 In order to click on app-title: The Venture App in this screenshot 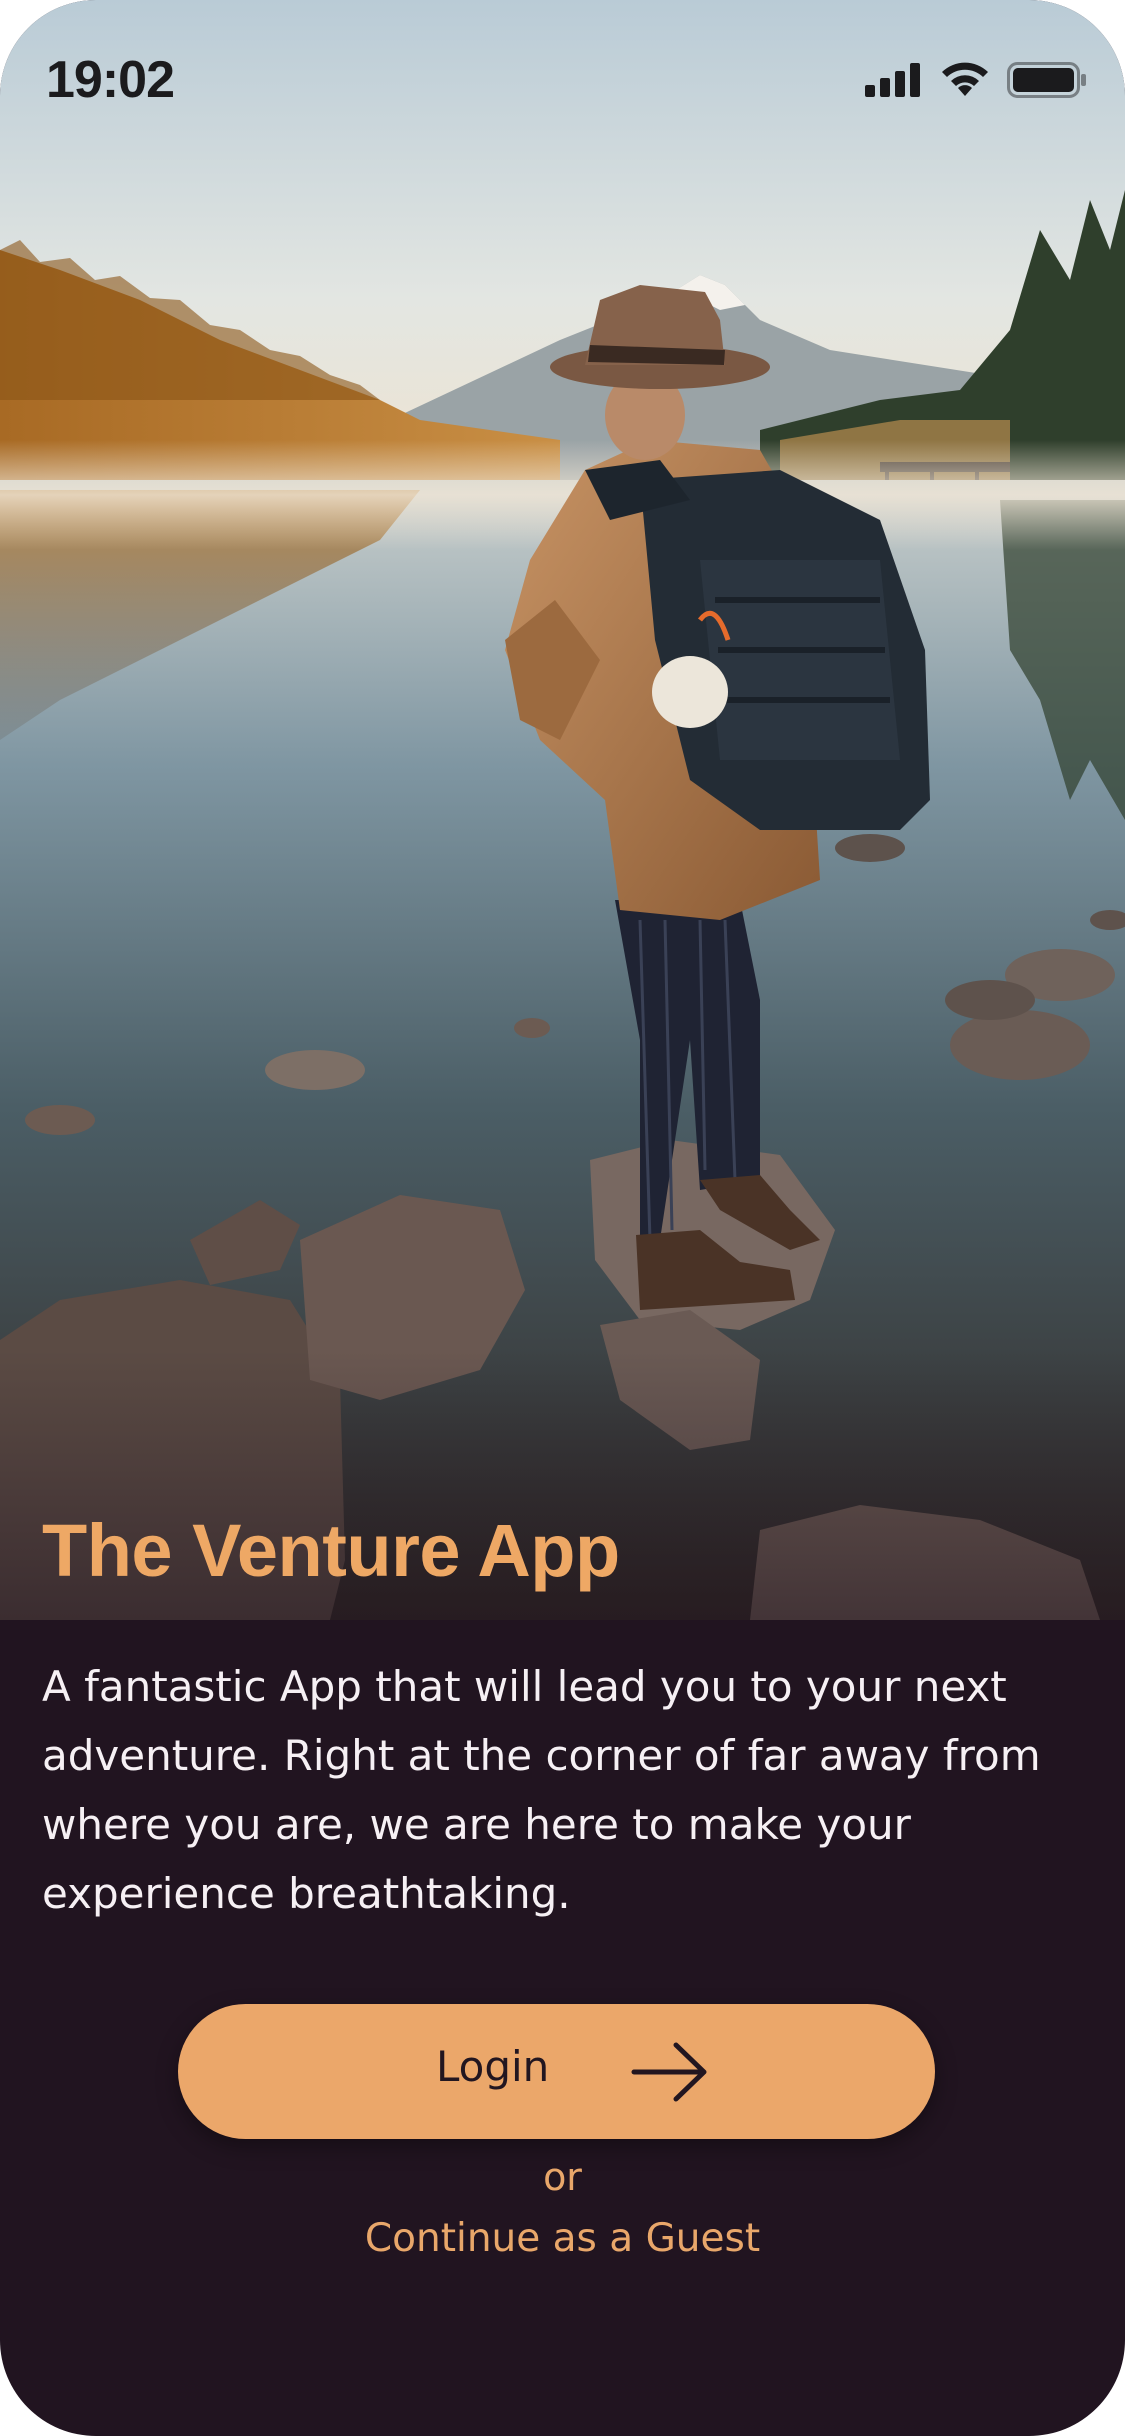, I will do `click(331, 1550)`.